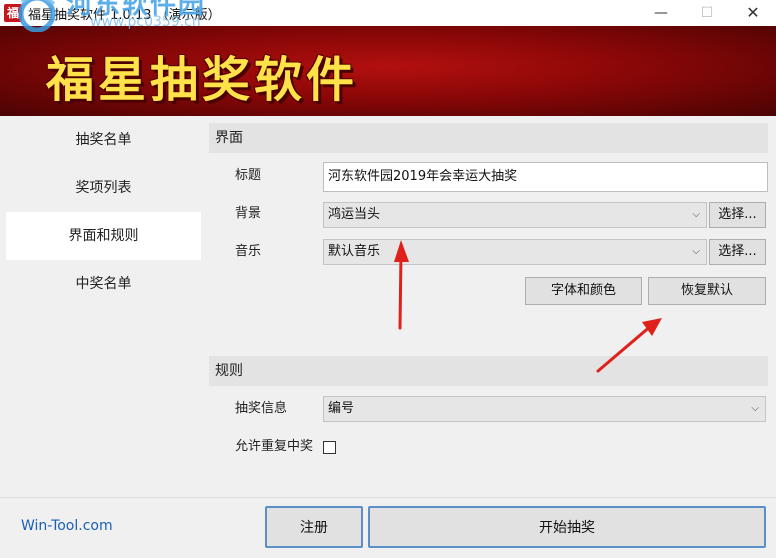 This screenshot has width=776, height=558. What do you see at coordinates (103, 236) in the screenshot?
I see `sidebar-item-ui-rules: 界面和规则` at bounding box center [103, 236].